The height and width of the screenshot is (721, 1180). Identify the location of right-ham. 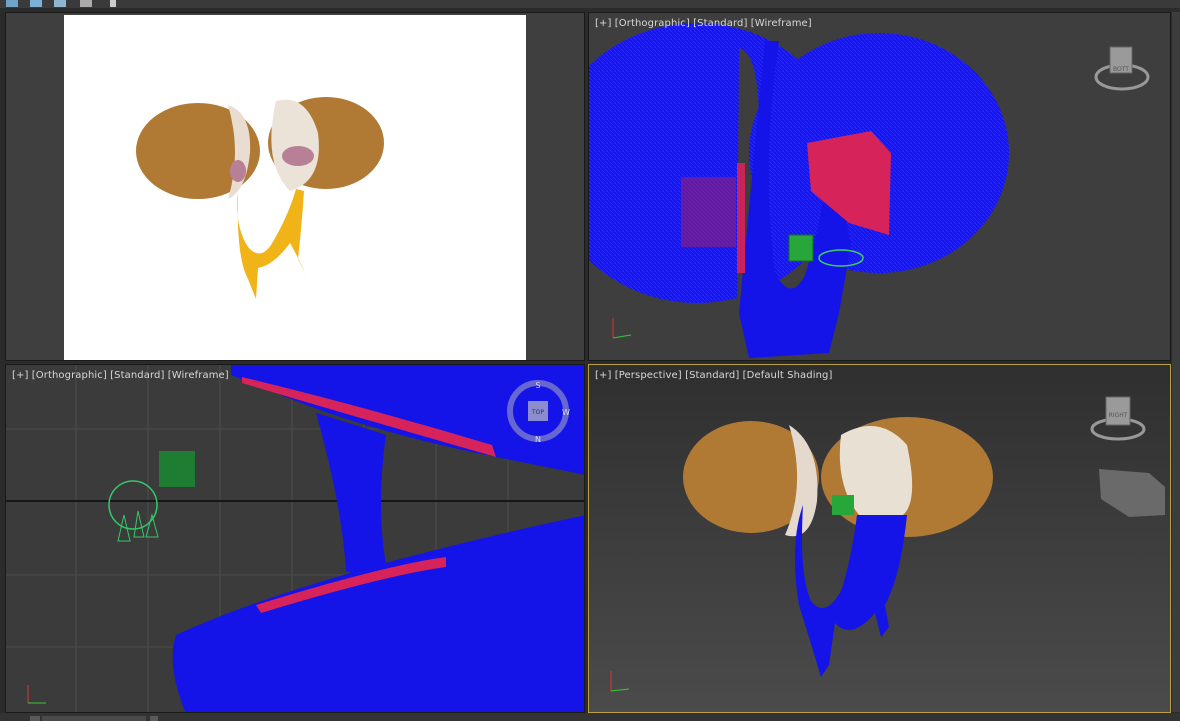
(298, 156).